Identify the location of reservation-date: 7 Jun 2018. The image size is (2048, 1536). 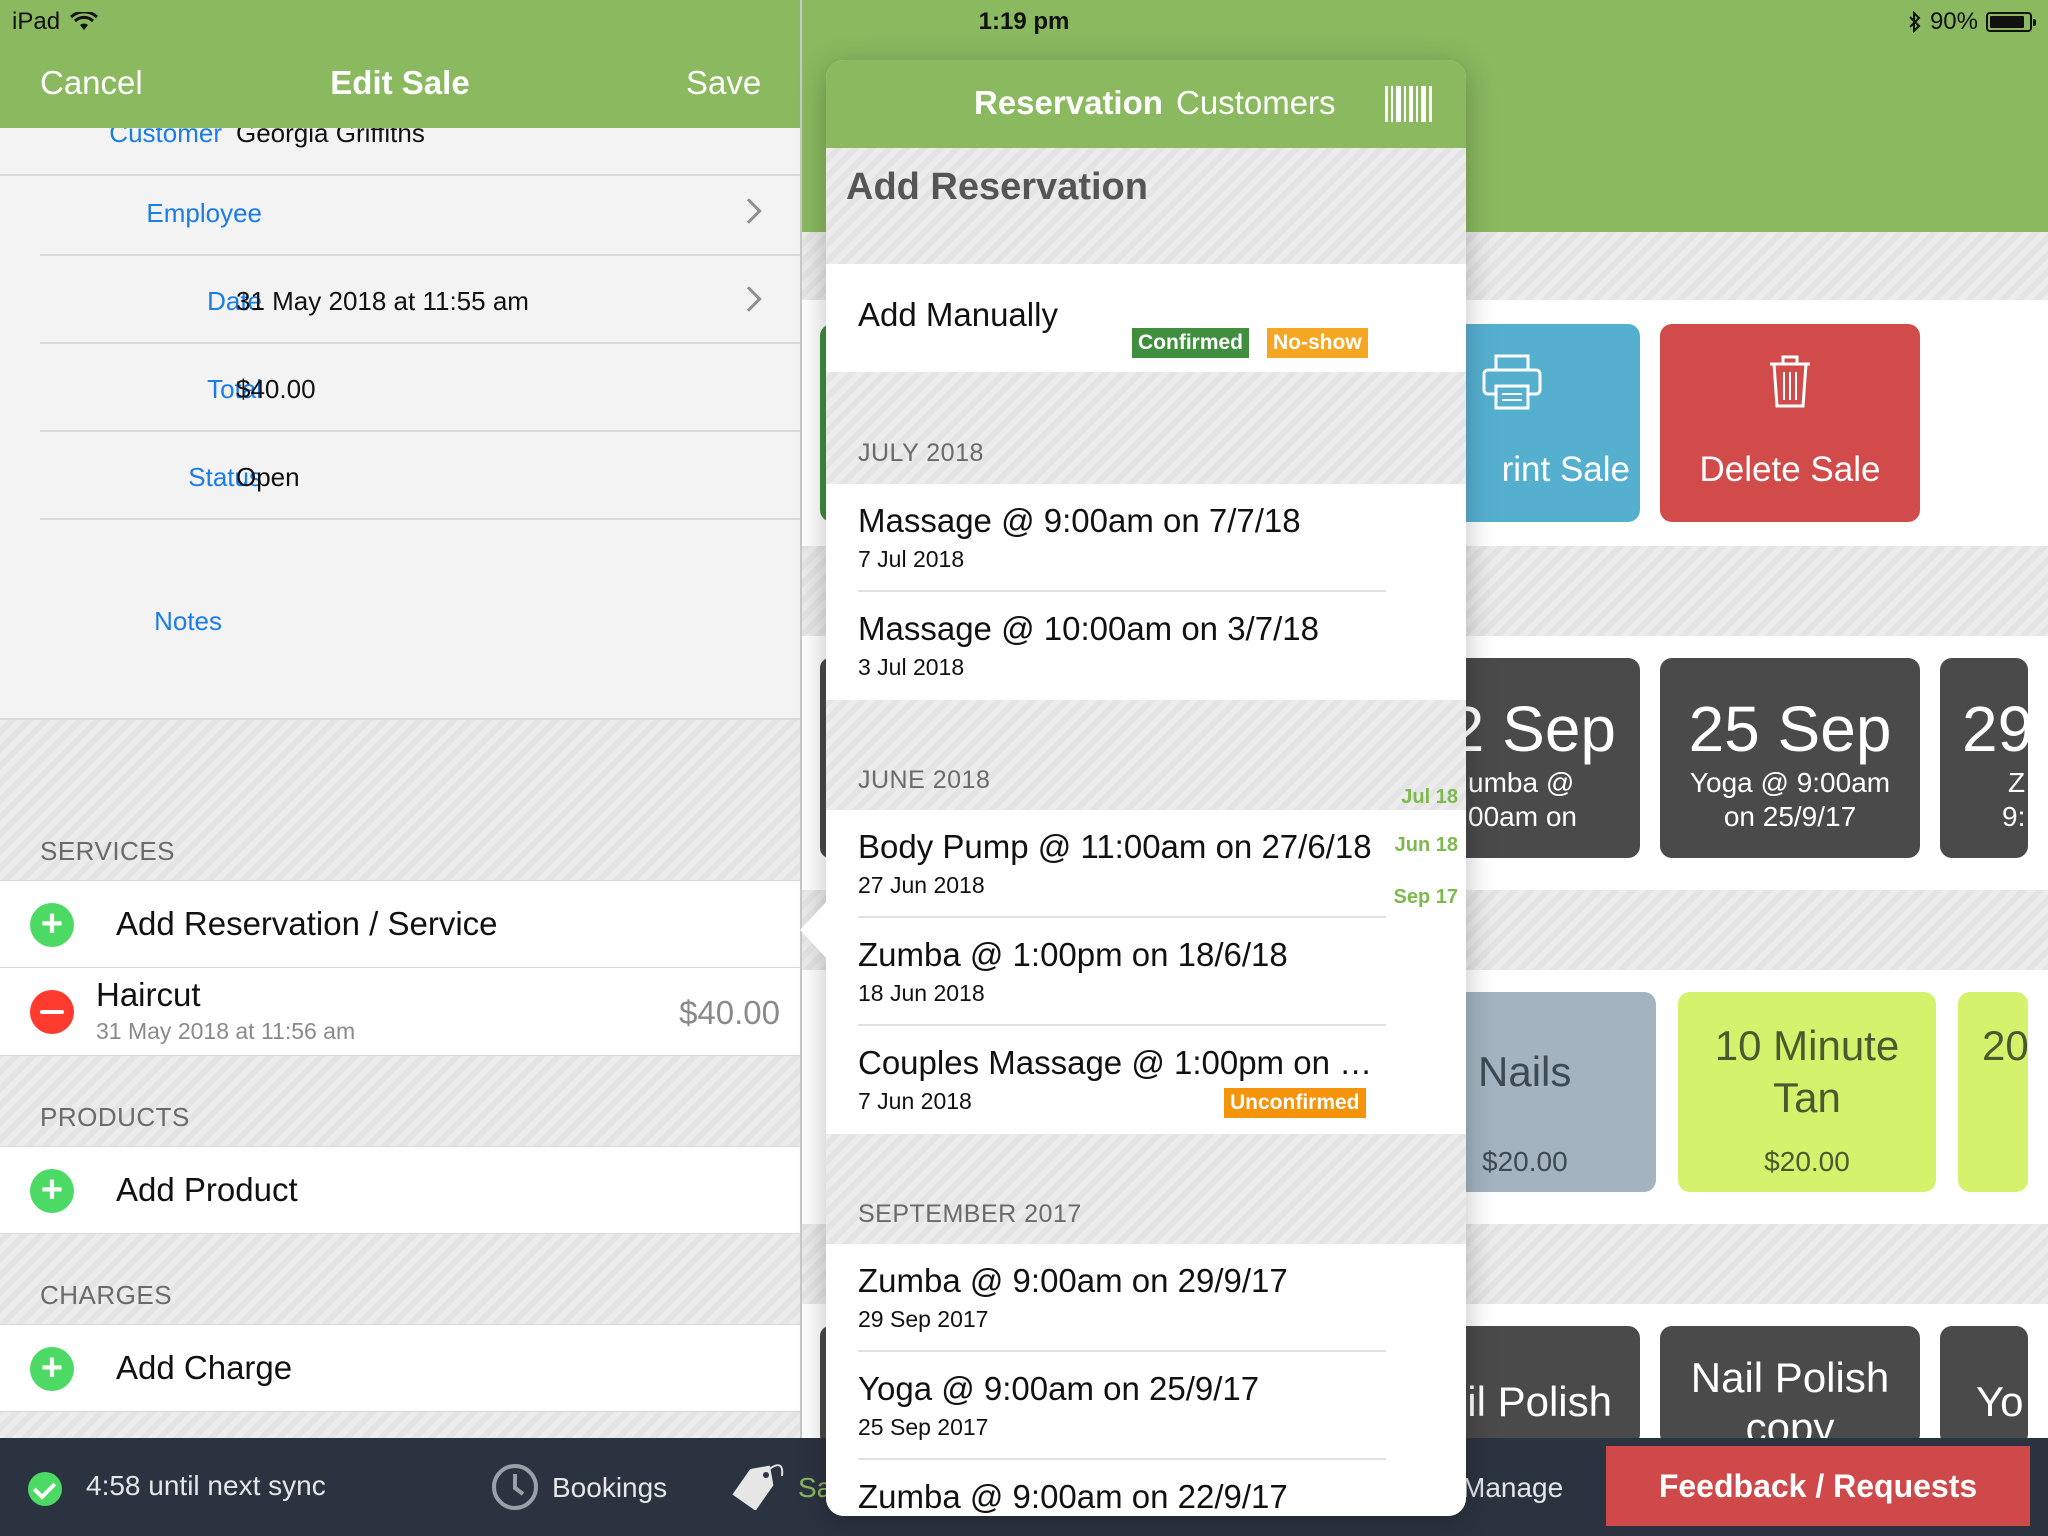
(915, 1101).